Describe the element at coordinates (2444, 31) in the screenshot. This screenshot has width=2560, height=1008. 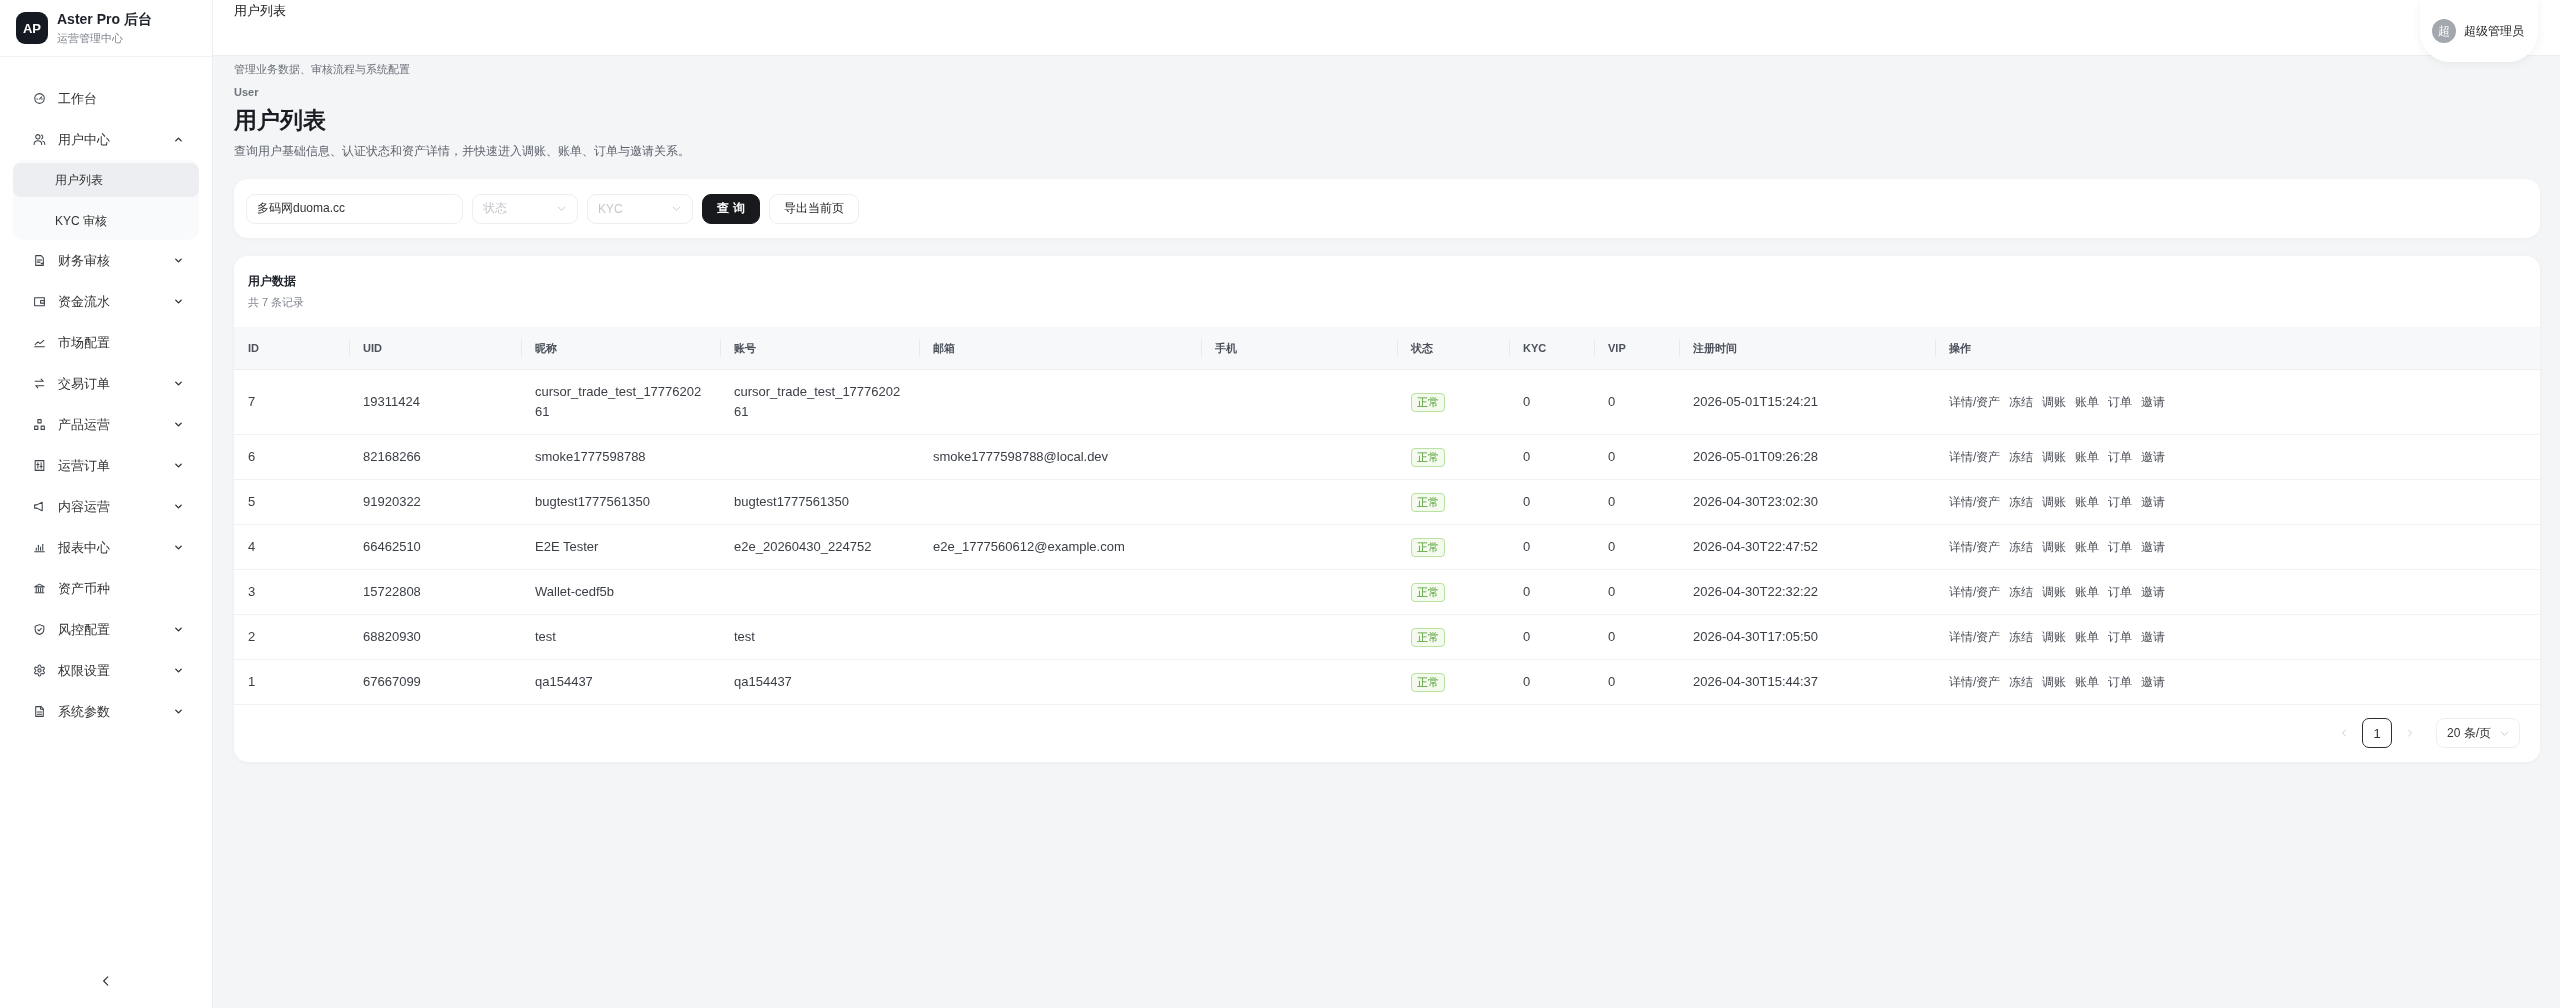
I see `avatar: 超` at that location.